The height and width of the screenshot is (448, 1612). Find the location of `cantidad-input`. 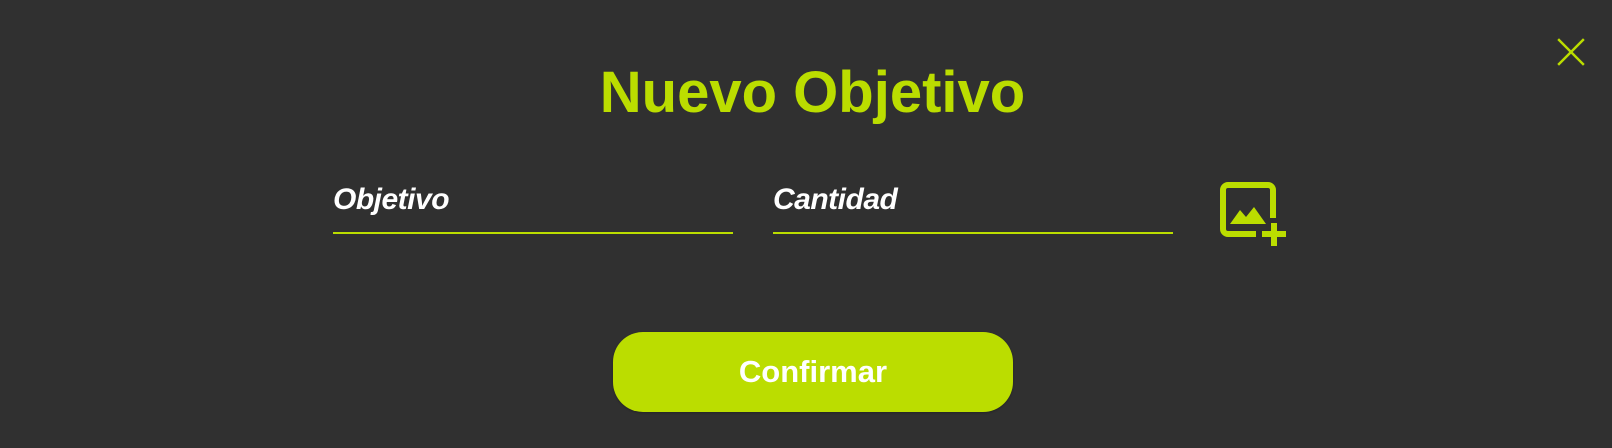

cantidad-input is located at coordinates (973, 200).